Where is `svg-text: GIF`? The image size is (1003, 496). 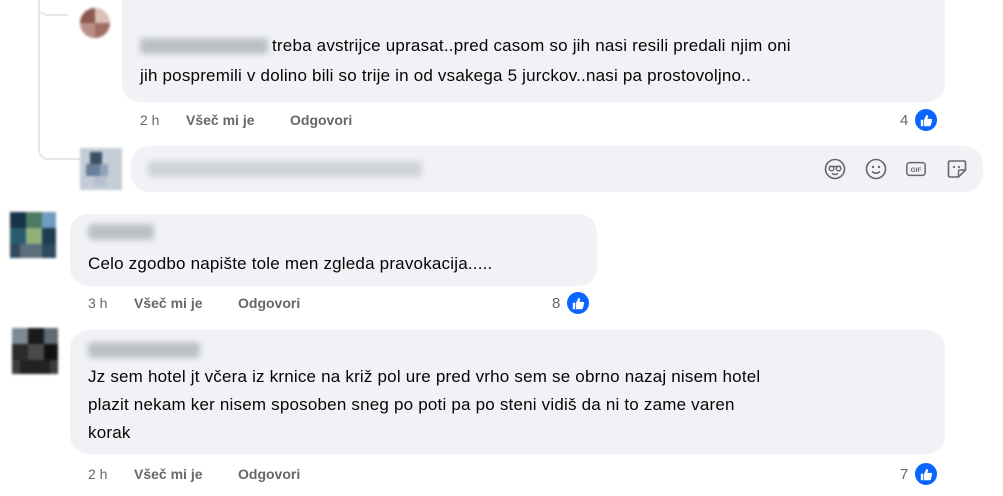
svg-text: GIF is located at coordinates (916, 170).